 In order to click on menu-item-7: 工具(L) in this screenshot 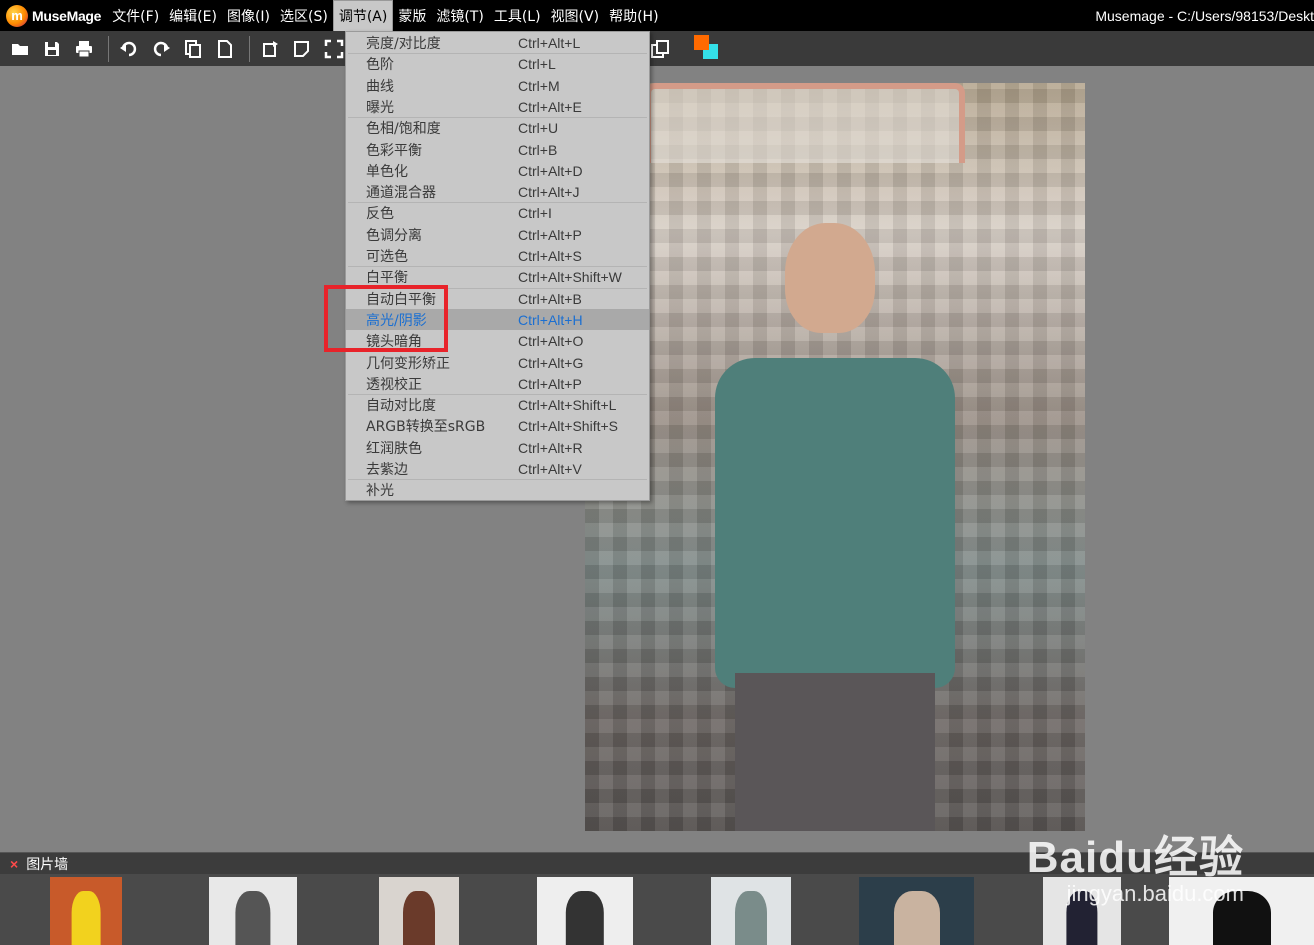, I will do `click(517, 15)`.